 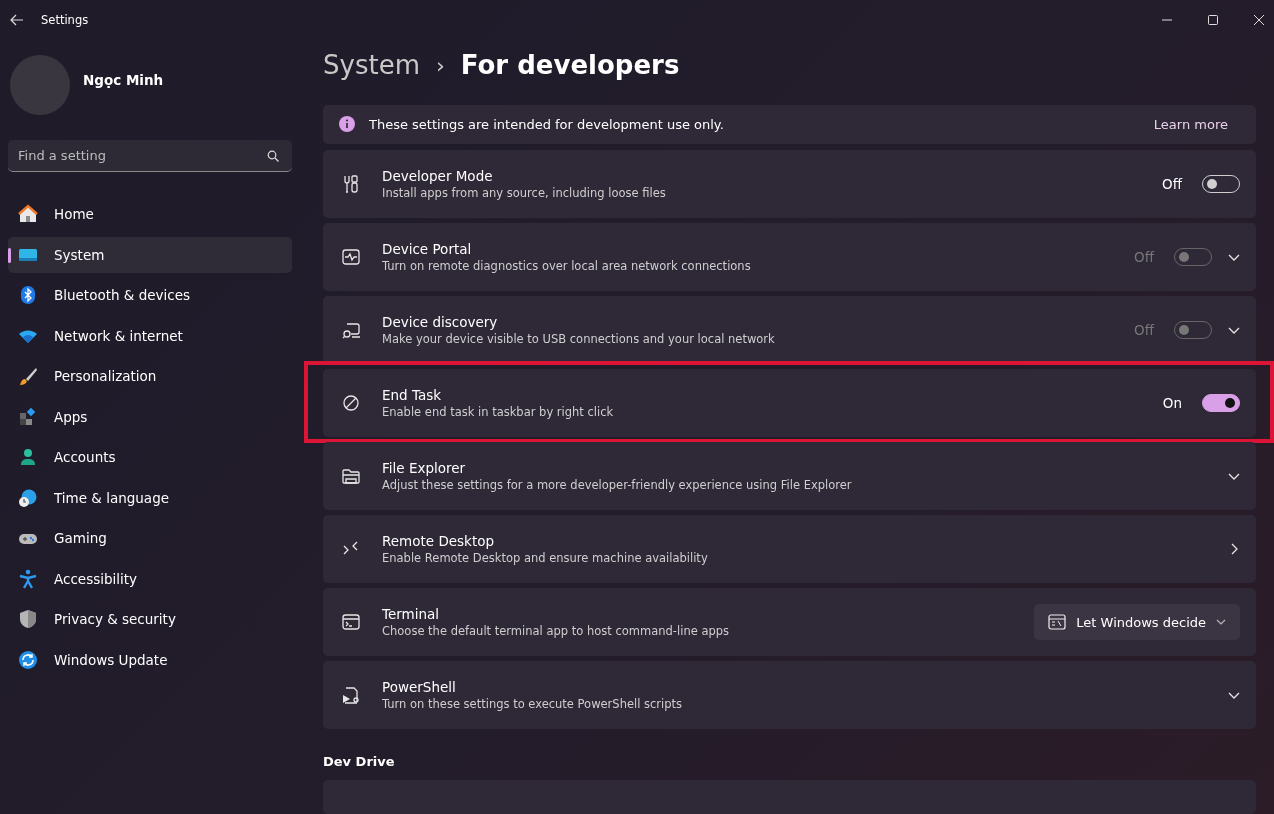 I want to click on setting-title: Terminal, so click(x=411, y=614).